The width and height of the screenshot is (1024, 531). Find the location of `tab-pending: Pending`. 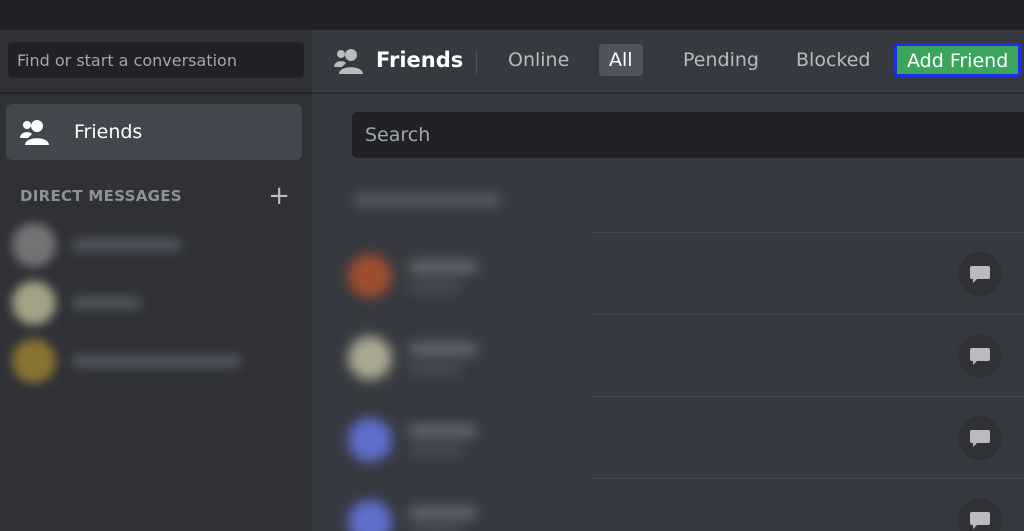

tab-pending: Pending is located at coordinates (721, 60).